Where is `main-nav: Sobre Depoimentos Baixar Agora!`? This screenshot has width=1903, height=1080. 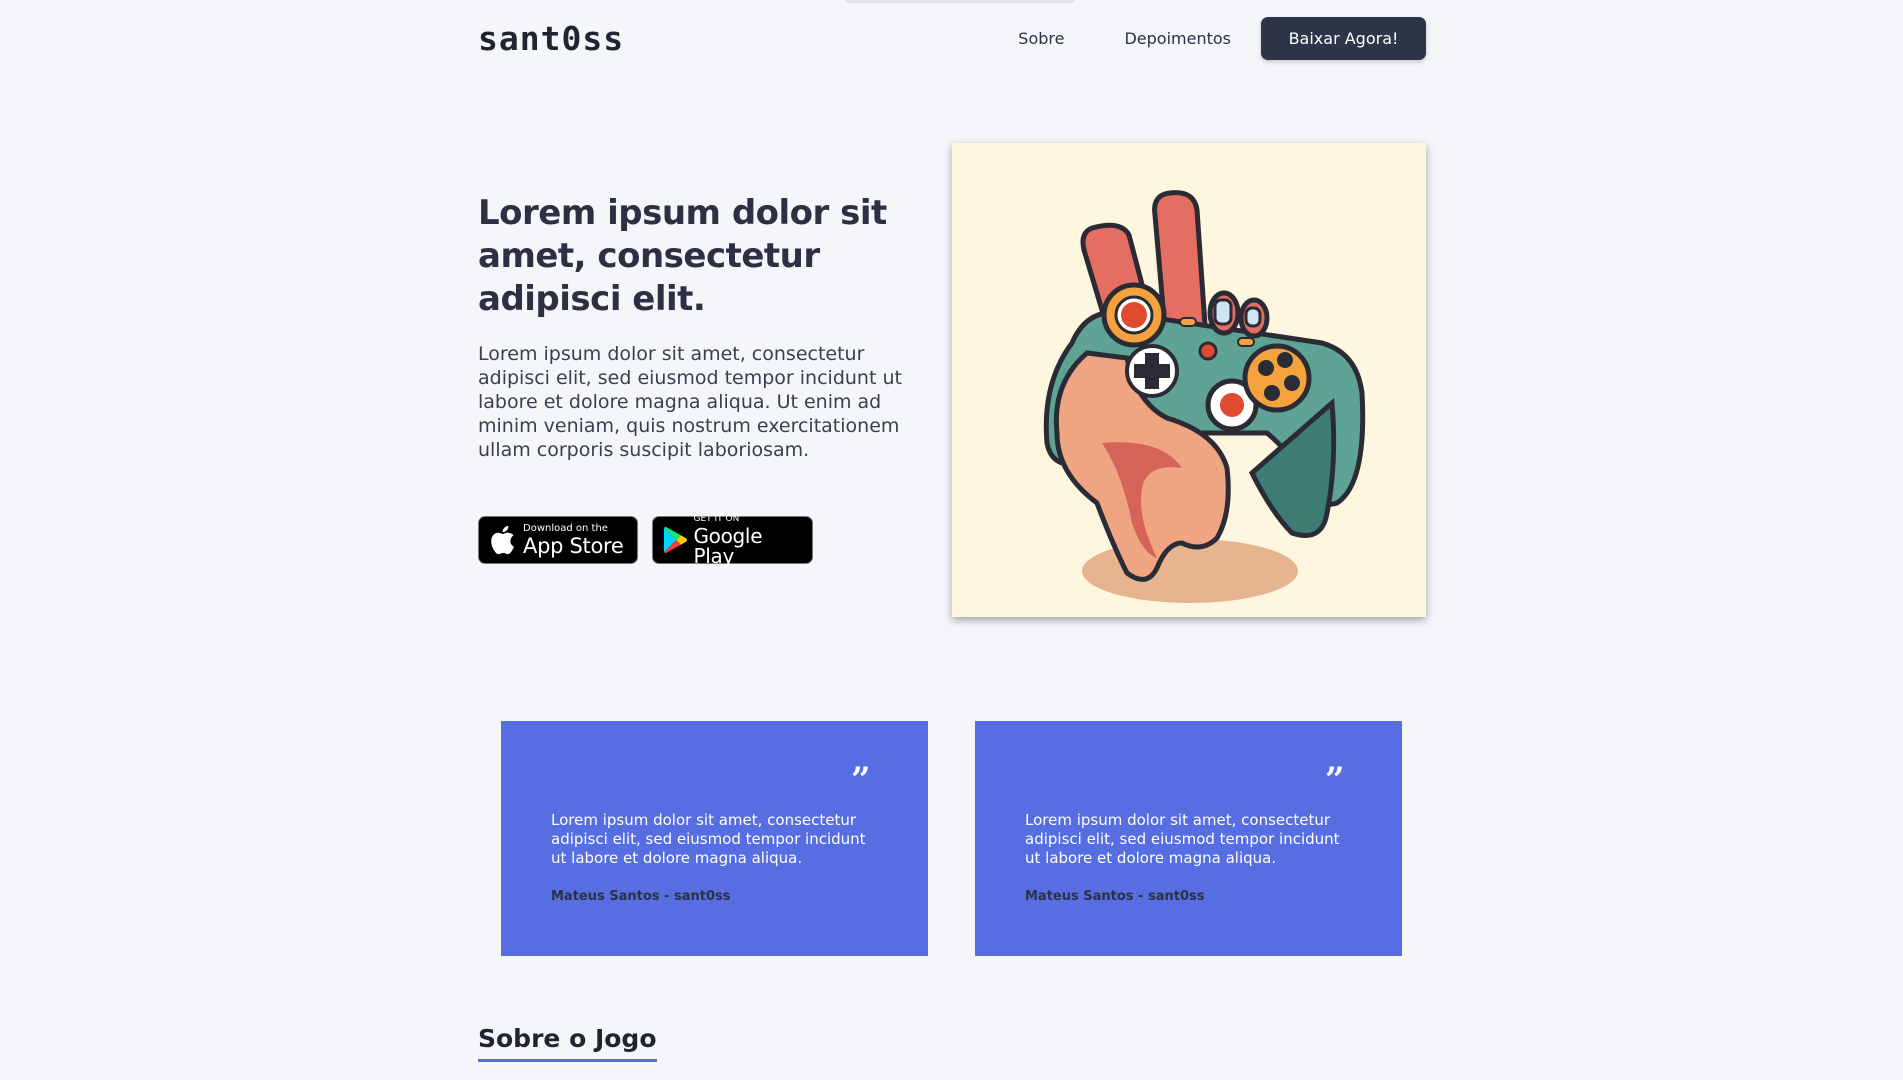
main-nav: Sobre Depoimentos Baixar Agora! is located at coordinates (1222, 38).